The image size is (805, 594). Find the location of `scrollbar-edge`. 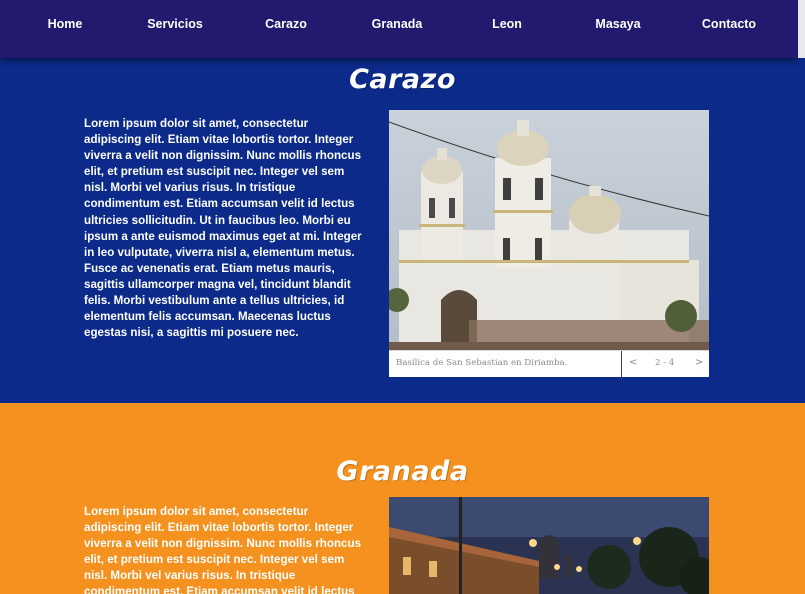

scrollbar-edge is located at coordinates (801, 29).